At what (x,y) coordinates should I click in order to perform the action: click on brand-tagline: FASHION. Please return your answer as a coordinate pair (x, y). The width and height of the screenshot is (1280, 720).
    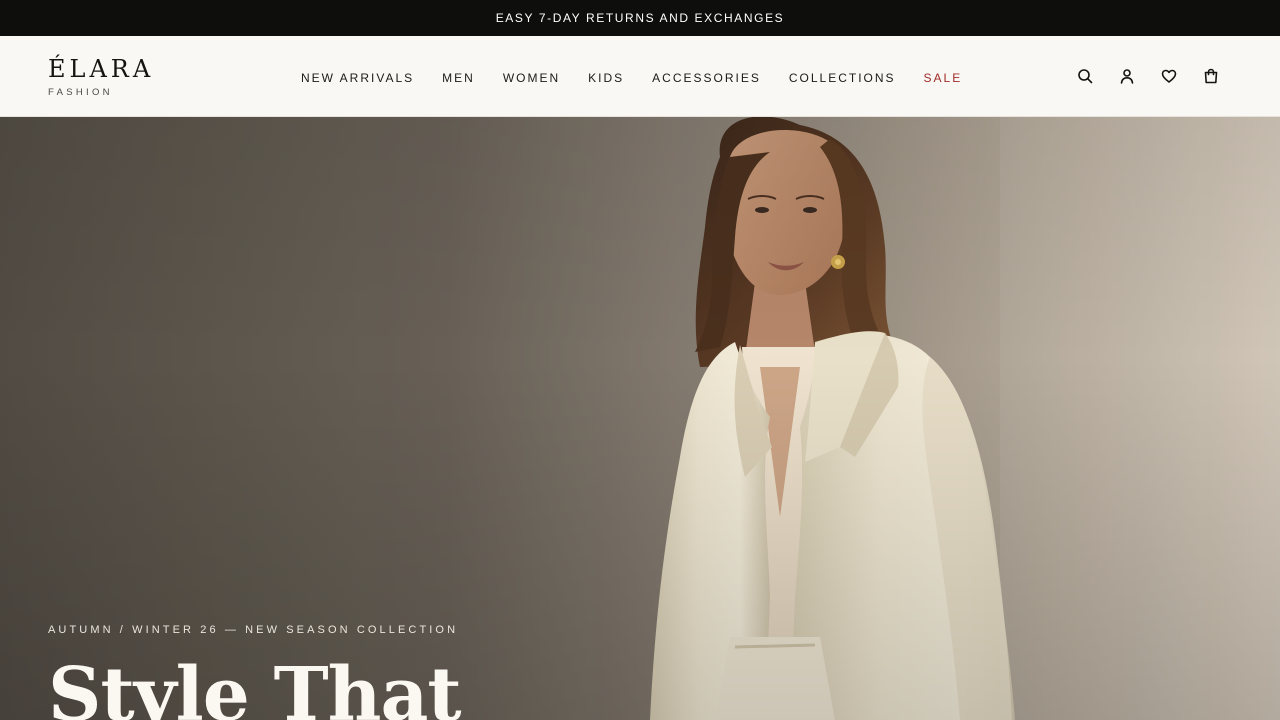
    Looking at the image, I should click on (80, 92).